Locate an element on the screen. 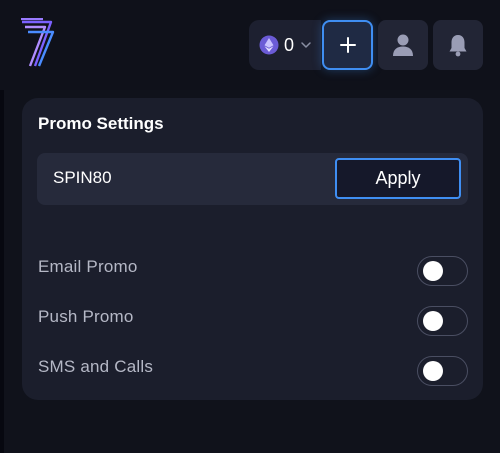  push-promo-toggle is located at coordinates (442, 321).